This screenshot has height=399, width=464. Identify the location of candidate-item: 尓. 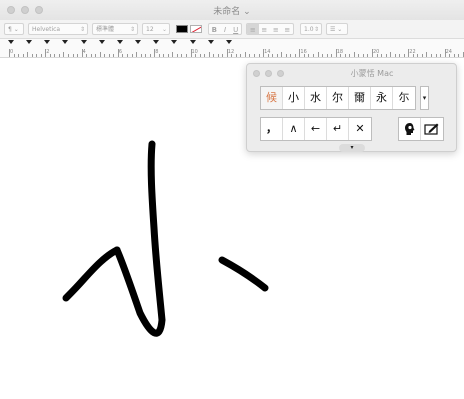
(404, 98).